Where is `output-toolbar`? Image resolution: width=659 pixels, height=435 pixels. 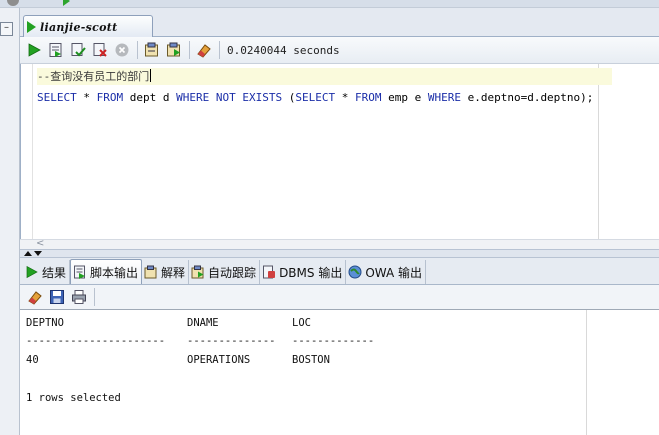
output-toolbar is located at coordinates (339, 297).